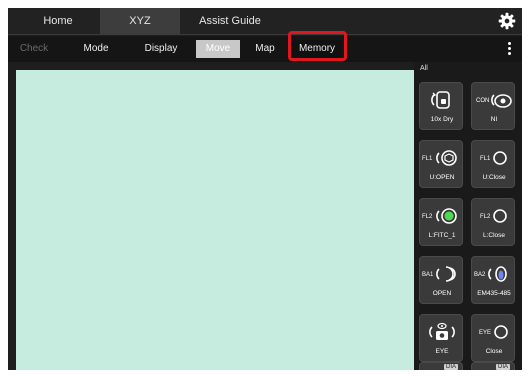  I want to click on tile-fl2-shutter: FL2 L:Close, so click(493, 222).